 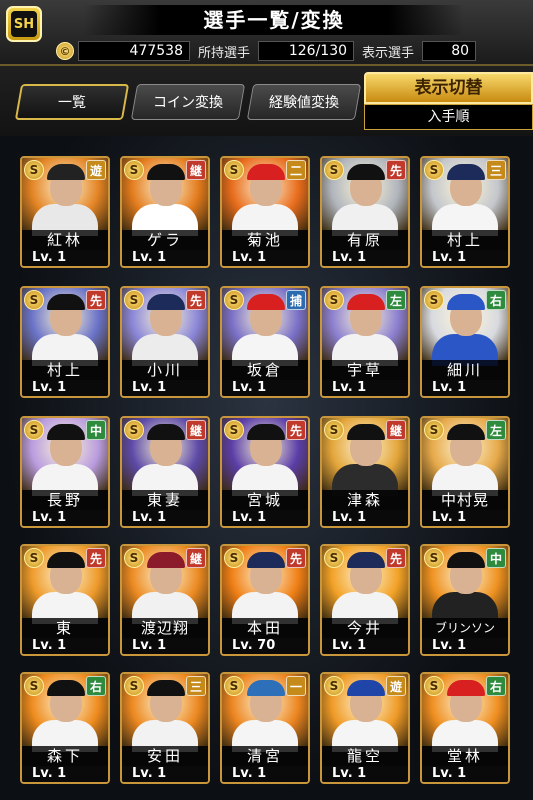 I want to click on player-card: S 二菊池 Lv. 1, so click(x=265, y=212).